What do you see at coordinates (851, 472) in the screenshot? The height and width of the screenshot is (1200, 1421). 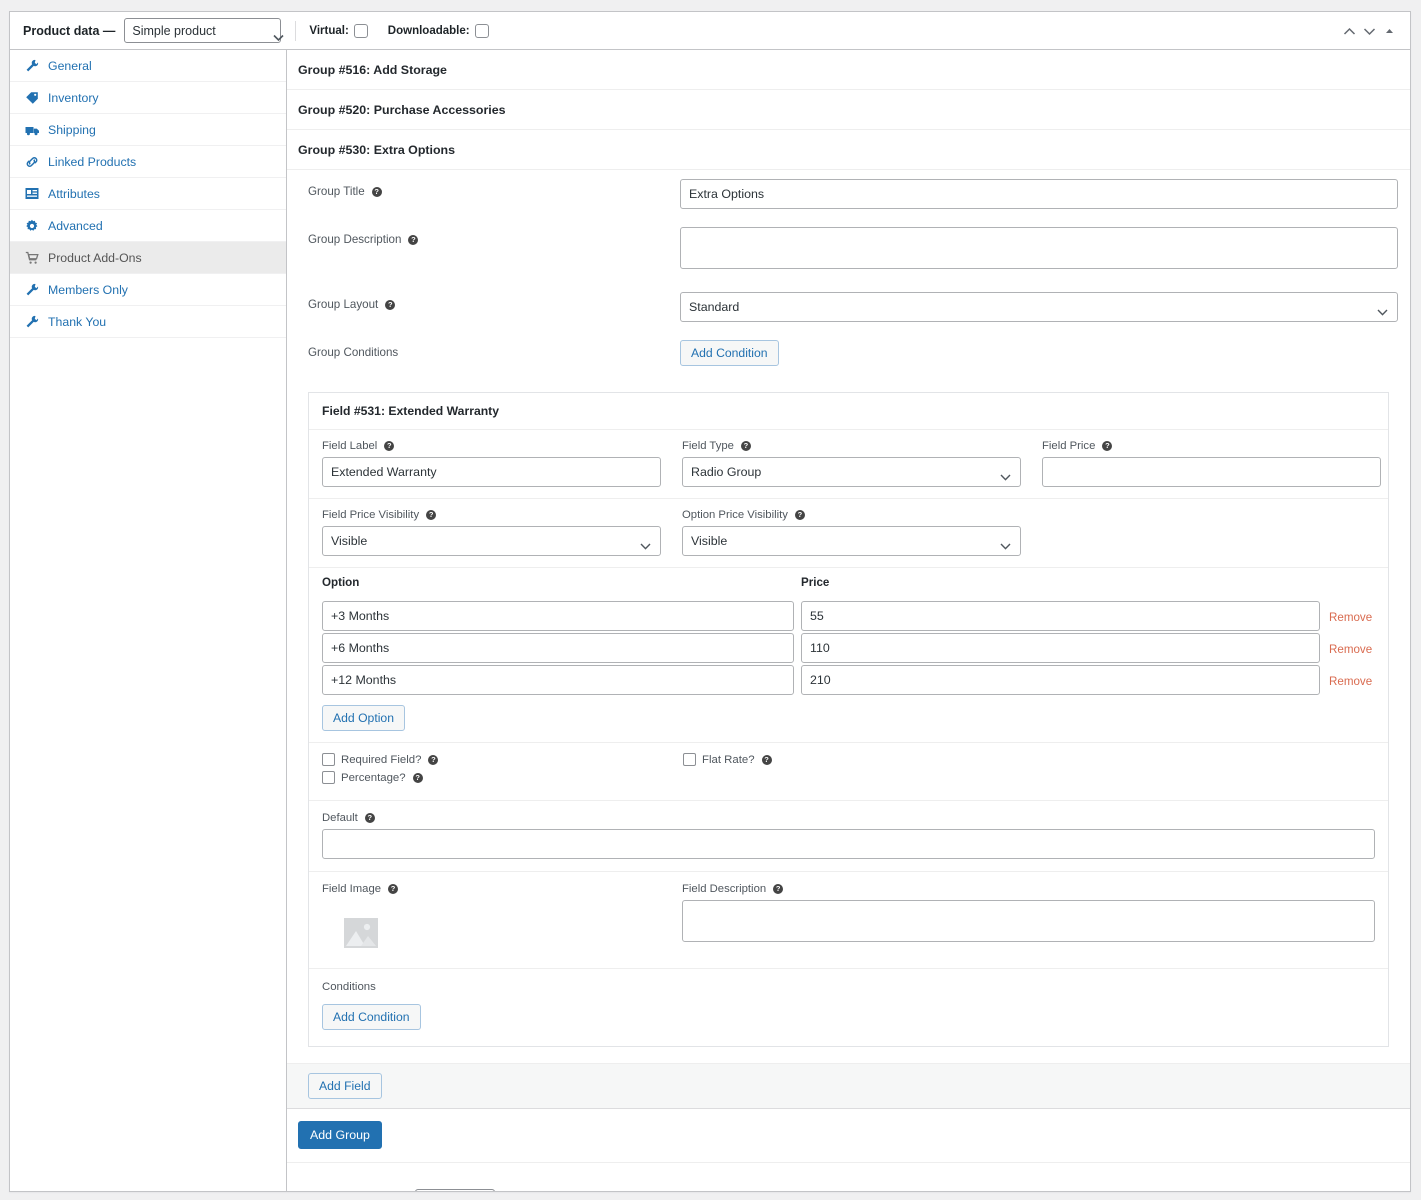 I see `field-type-select: Radio Group` at bounding box center [851, 472].